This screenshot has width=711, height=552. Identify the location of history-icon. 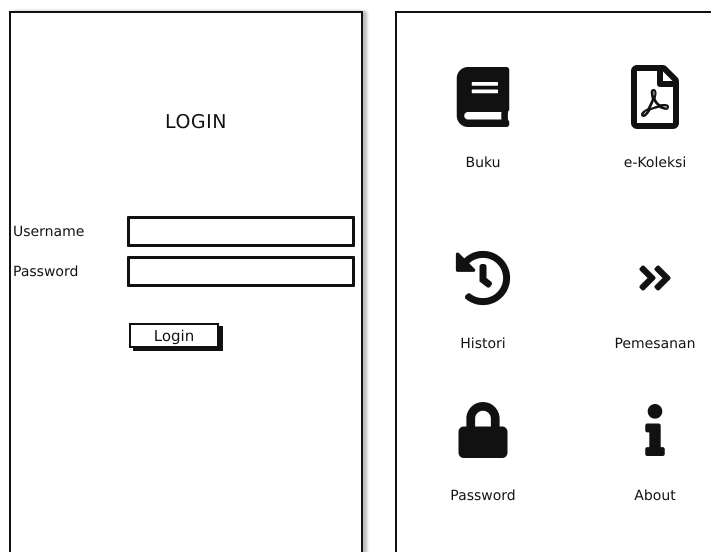
(483, 278).